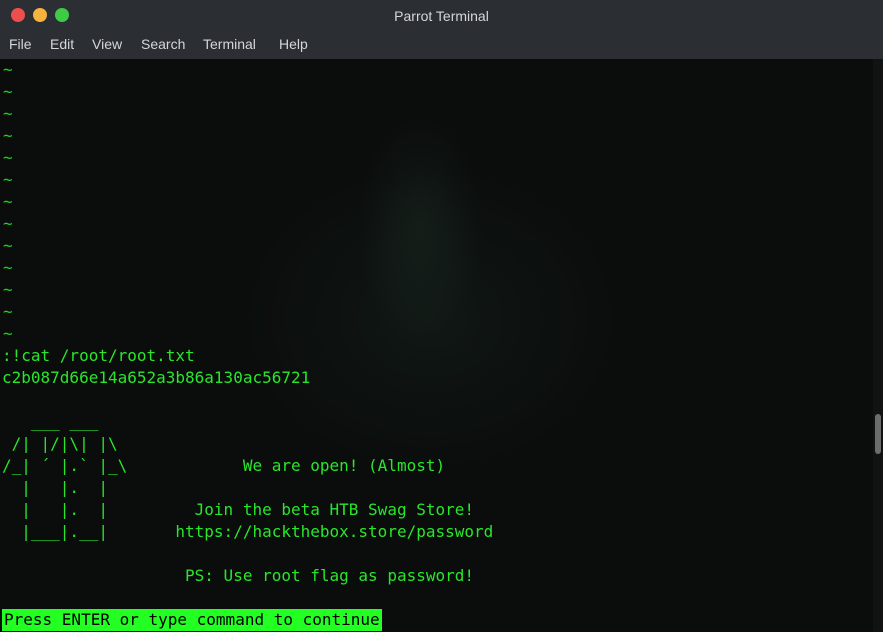 Image resolution: width=883 pixels, height=632 pixels. Describe the element at coordinates (60, 443) in the screenshot. I see `ascii-art-line: /| |/|\| |\` at that location.